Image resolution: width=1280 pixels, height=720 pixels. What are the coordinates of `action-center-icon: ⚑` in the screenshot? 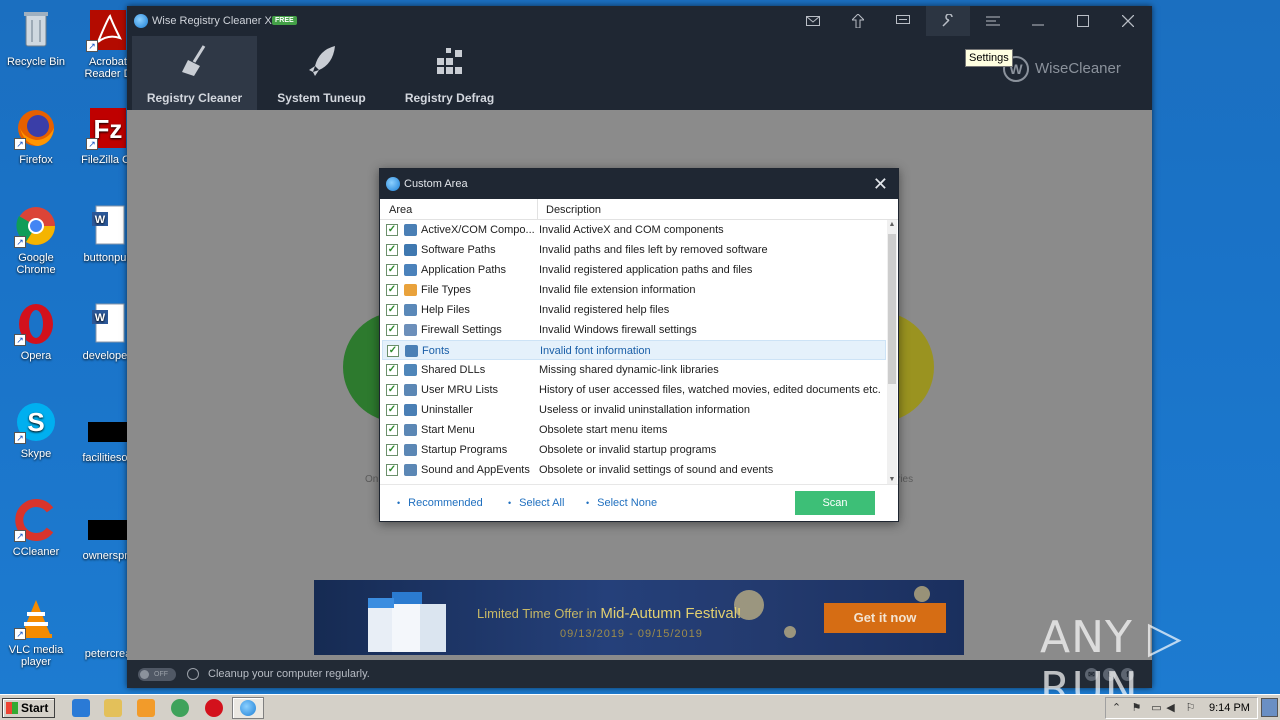 It's located at (1136, 708).